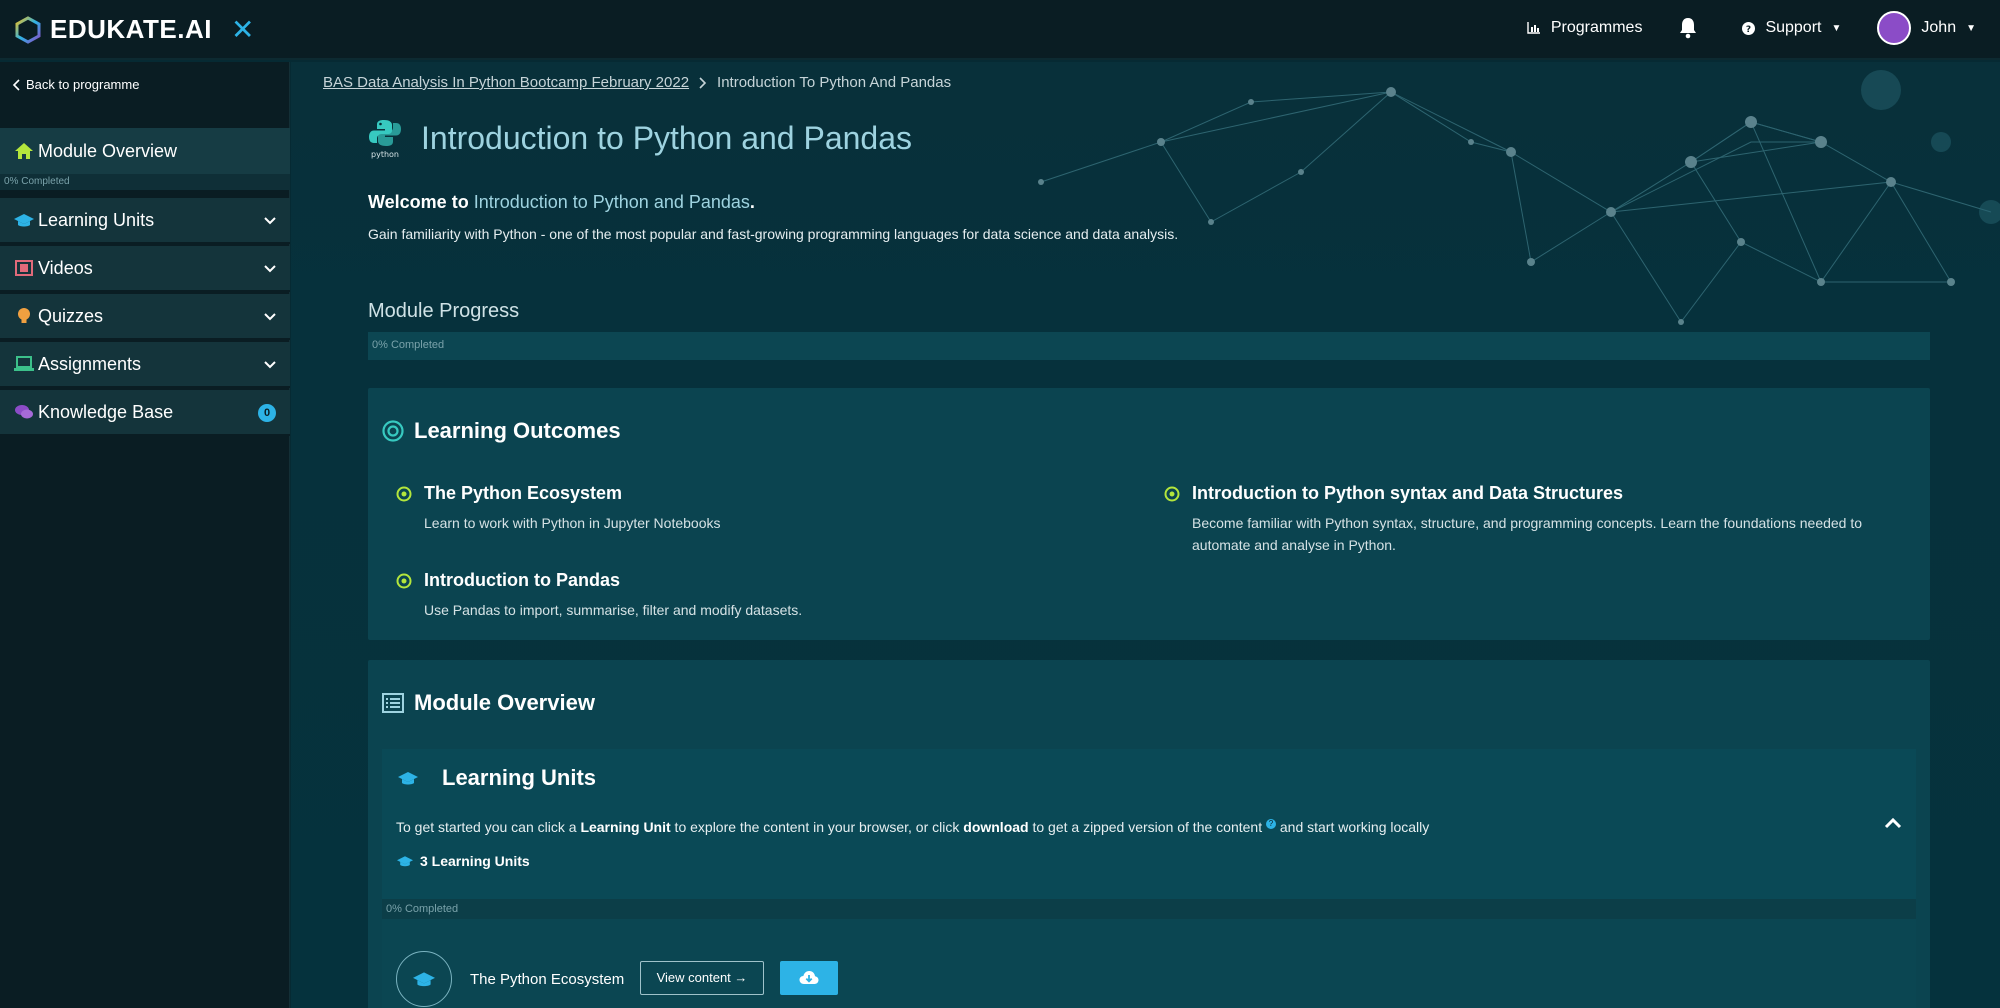 Image resolution: width=2000 pixels, height=1008 pixels. I want to click on programmes-label: Programmes, so click(1596, 27).